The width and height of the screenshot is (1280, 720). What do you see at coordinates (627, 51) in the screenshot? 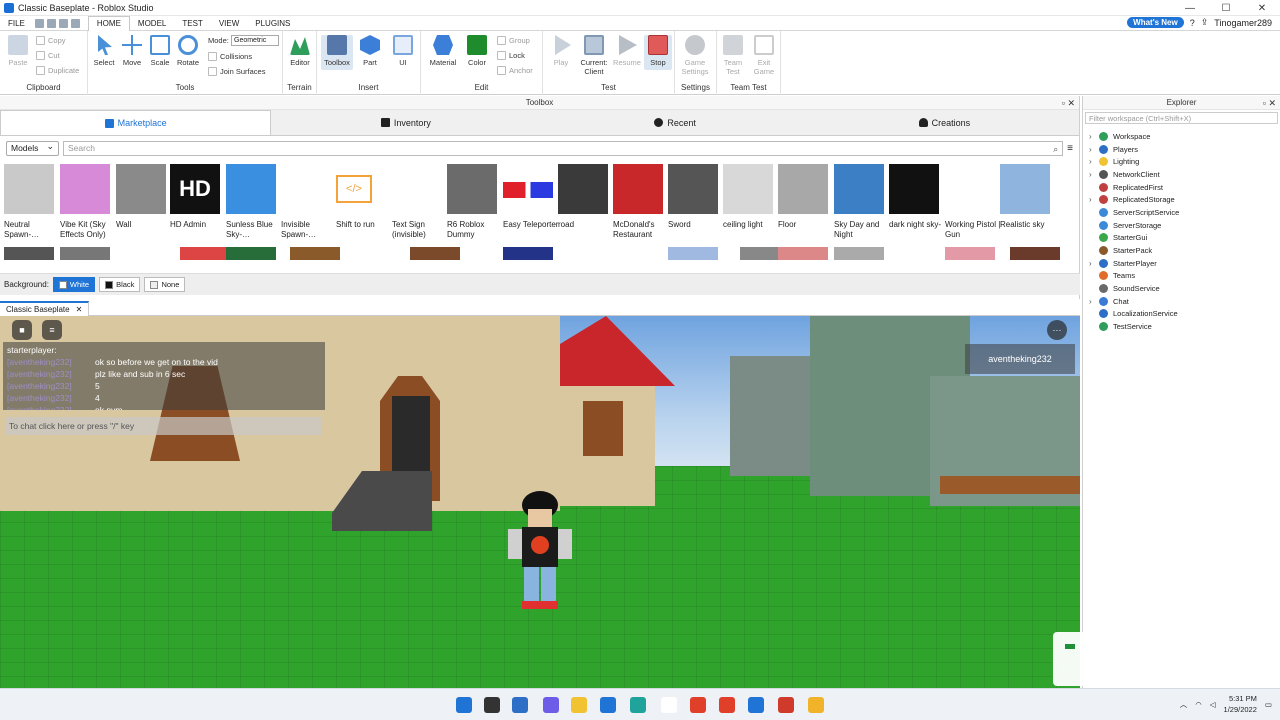
I see `resume-button: Resume` at bounding box center [627, 51].